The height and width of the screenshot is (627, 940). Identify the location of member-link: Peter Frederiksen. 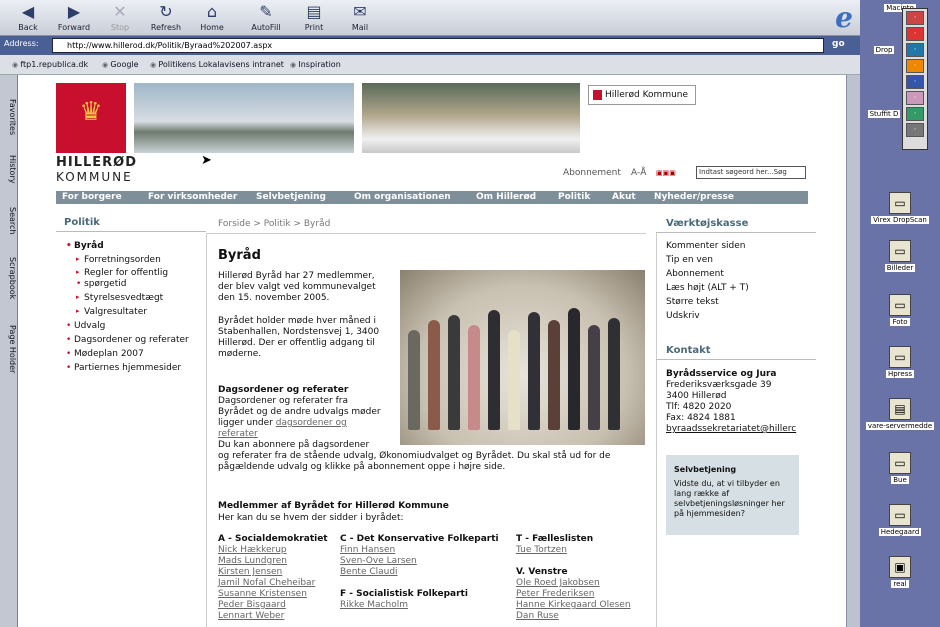
(555, 594).